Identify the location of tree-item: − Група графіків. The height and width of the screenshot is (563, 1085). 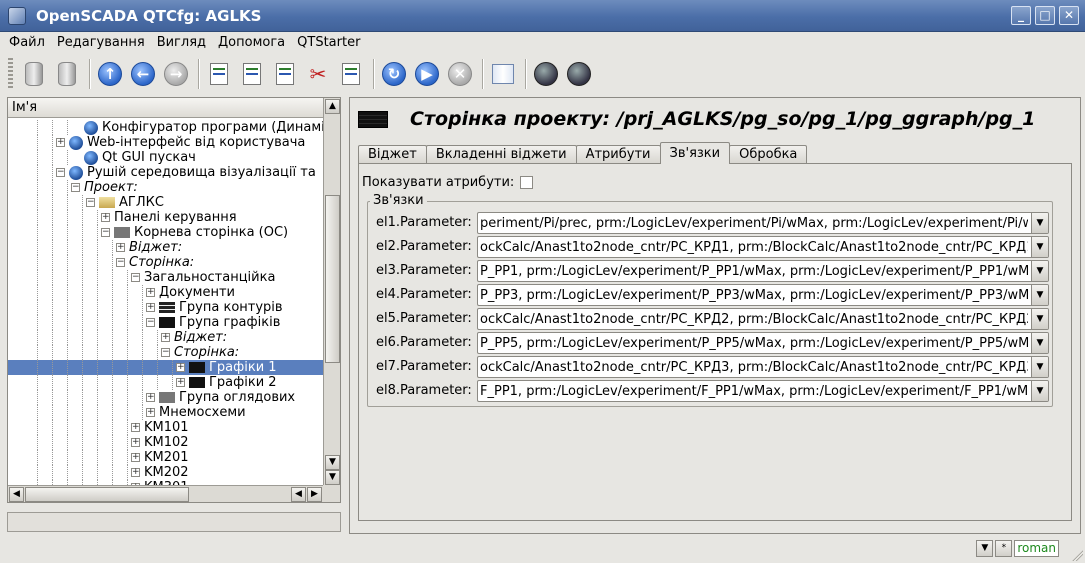
(166, 322).